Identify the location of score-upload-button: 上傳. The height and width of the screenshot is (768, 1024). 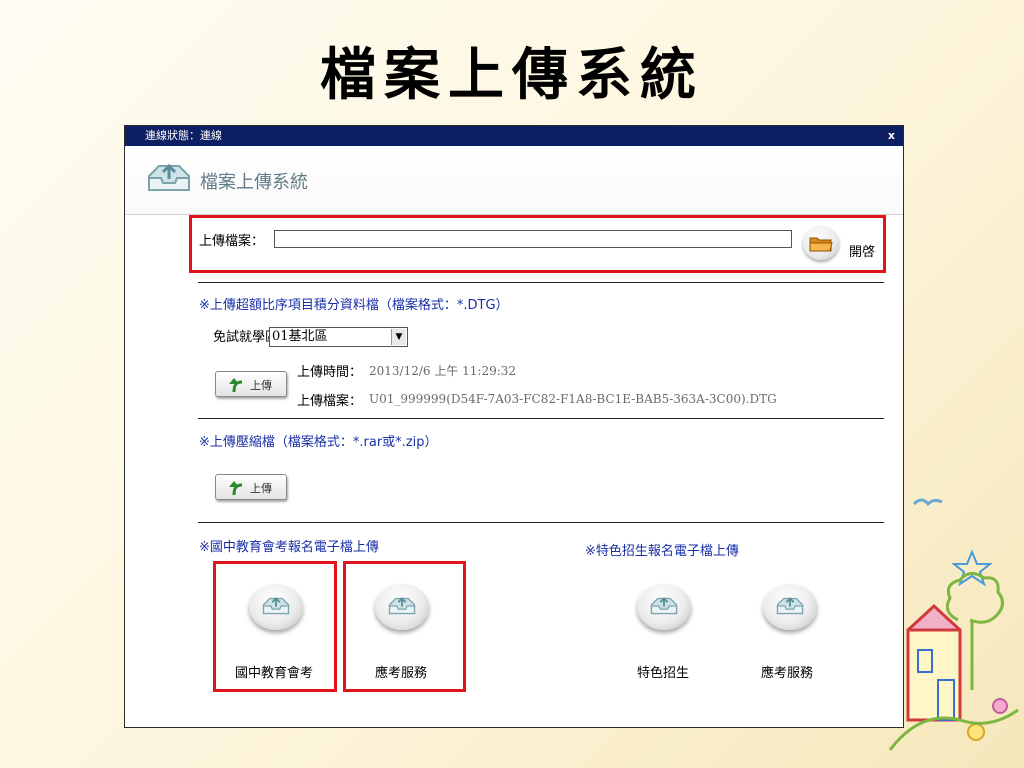
(251, 384).